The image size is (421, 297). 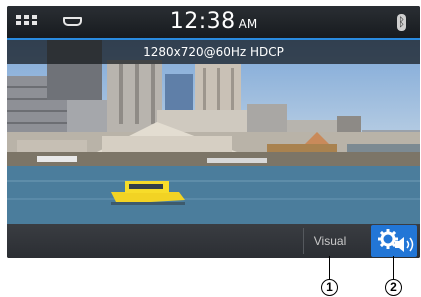 I want to click on status-bar: 12:38 AM ᛒ, so click(x=213, y=23).